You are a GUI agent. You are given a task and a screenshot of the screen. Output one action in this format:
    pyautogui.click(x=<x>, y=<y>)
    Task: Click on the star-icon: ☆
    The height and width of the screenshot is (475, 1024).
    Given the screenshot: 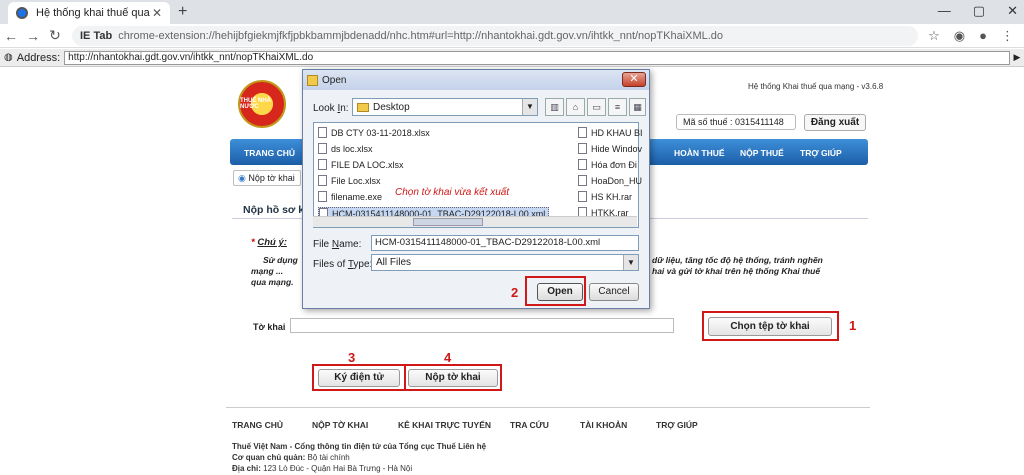 What is the action you would take?
    pyautogui.click(x=934, y=36)
    